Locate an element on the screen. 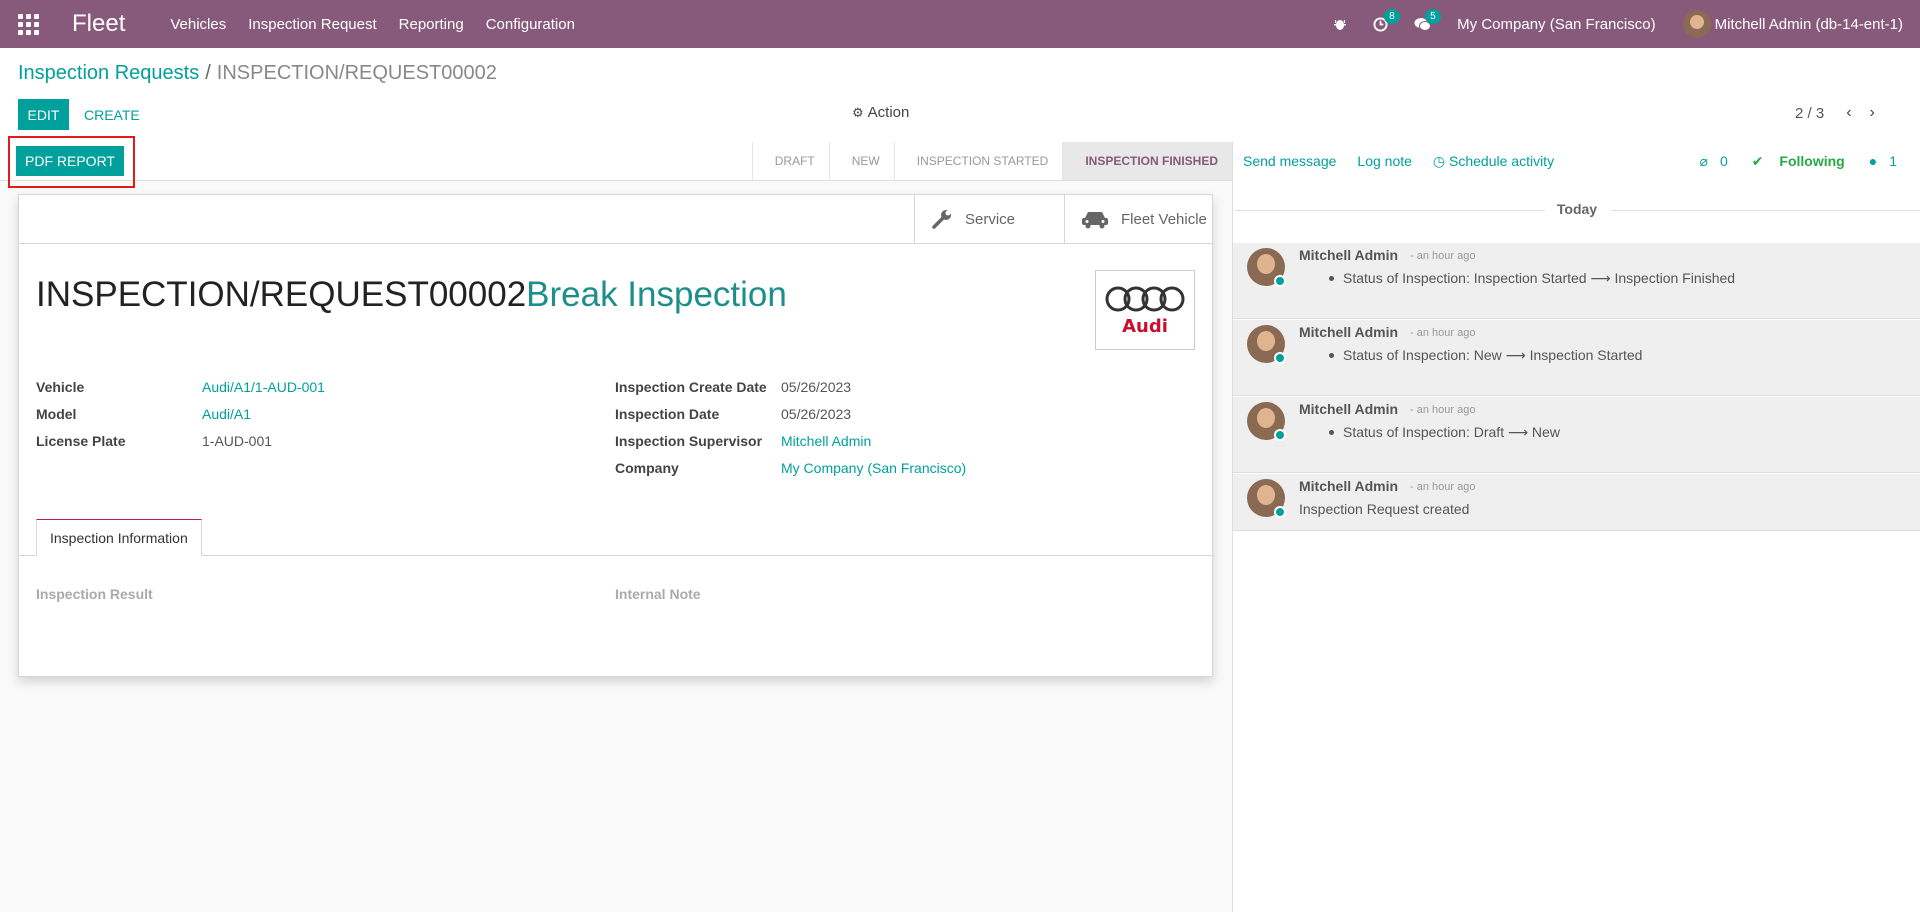 This screenshot has height=912, width=1920. user-icon: ● is located at coordinates (1873, 161).